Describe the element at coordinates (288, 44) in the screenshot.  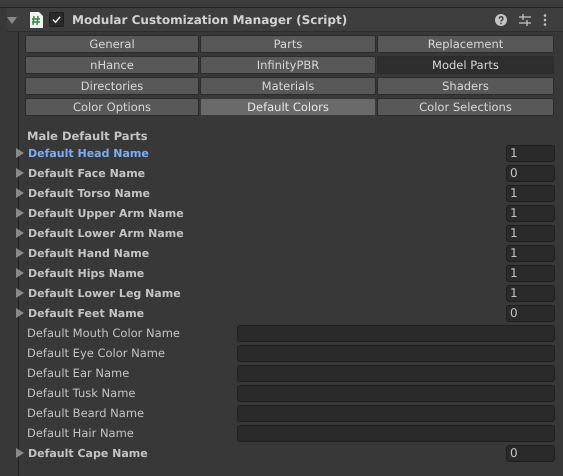
I see `tab: Parts` at that location.